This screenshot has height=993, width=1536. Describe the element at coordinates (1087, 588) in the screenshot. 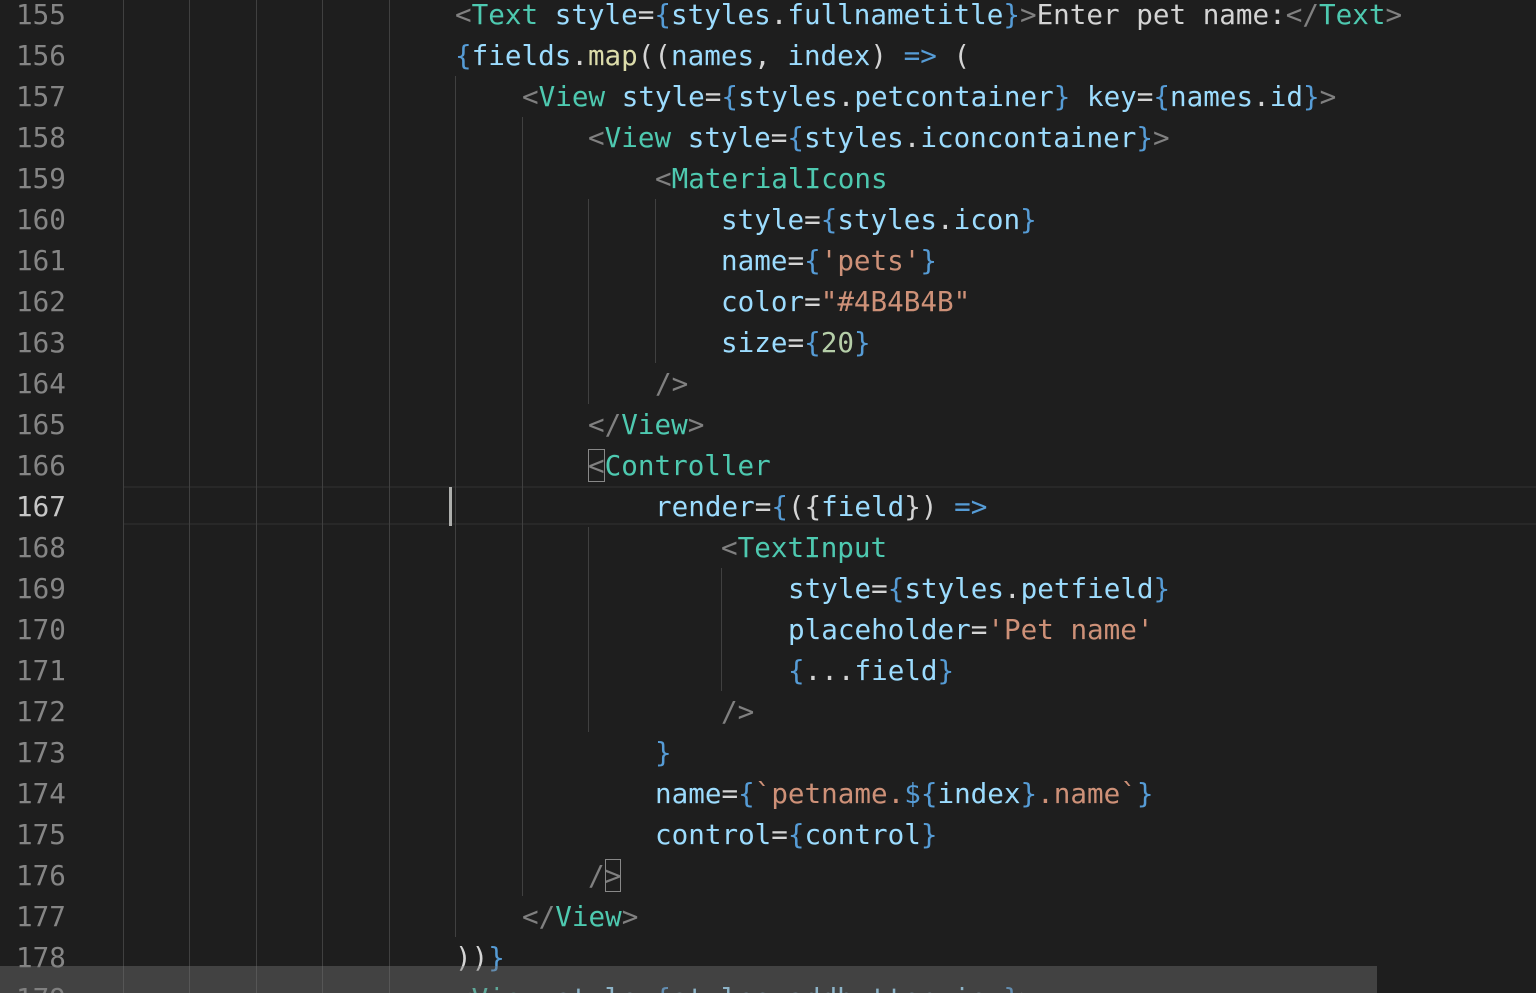

I see `code-token: petfield` at that location.